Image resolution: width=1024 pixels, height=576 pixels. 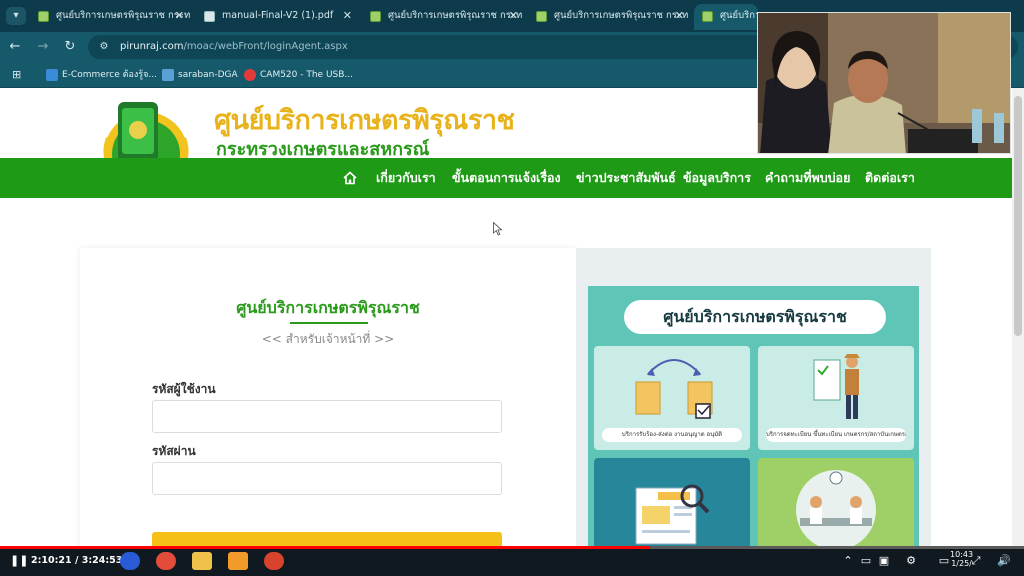 I want to click on infographic-title: ศูนย์บริการเกษตรพิรุณราช, so click(x=755, y=317).